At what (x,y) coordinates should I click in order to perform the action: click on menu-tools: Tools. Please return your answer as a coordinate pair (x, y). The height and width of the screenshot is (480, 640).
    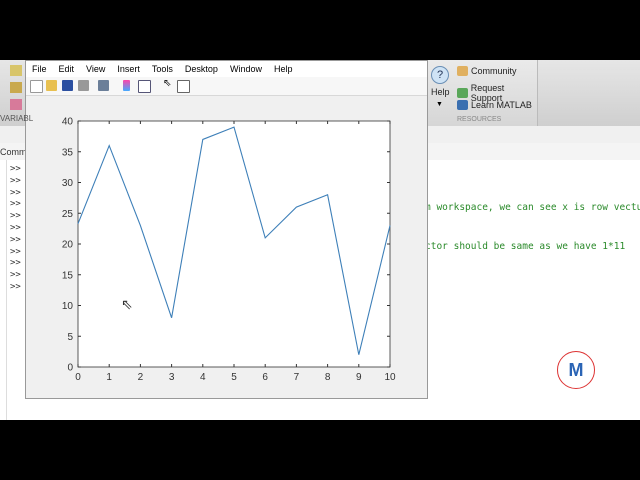
    Looking at the image, I should click on (162, 69).